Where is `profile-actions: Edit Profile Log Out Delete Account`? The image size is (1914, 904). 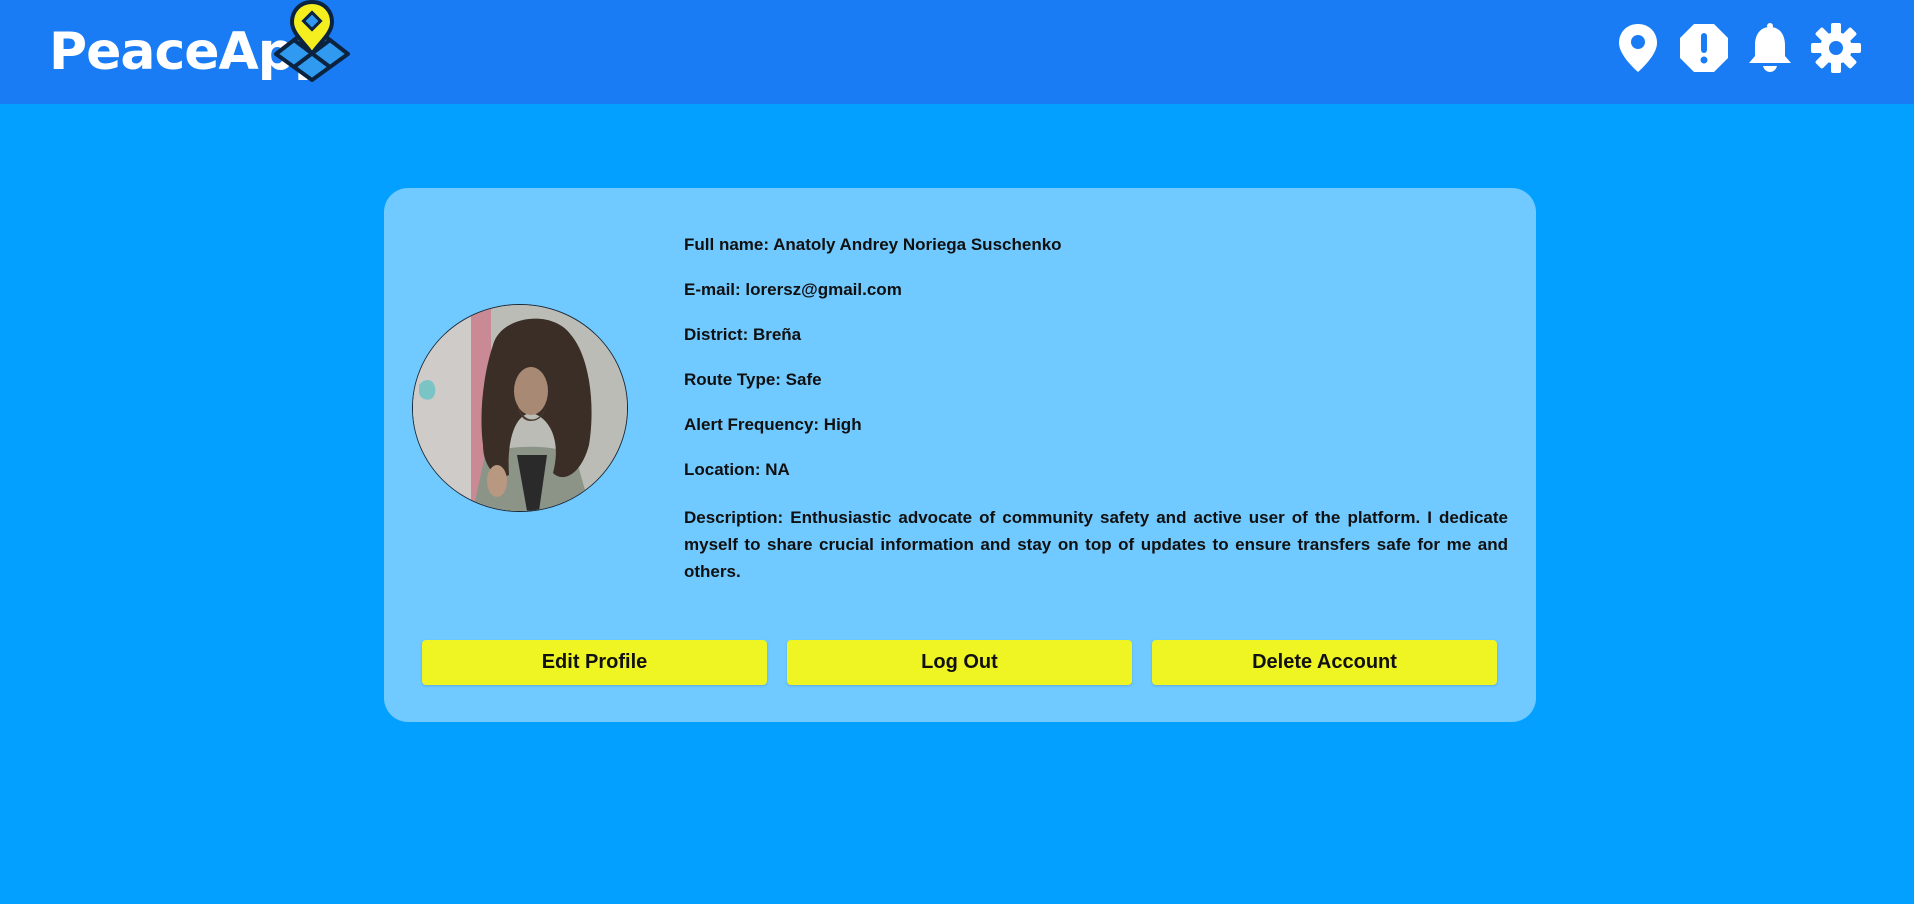 profile-actions: Edit Profile Log Out Delete Account is located at coordinates (959, 662).